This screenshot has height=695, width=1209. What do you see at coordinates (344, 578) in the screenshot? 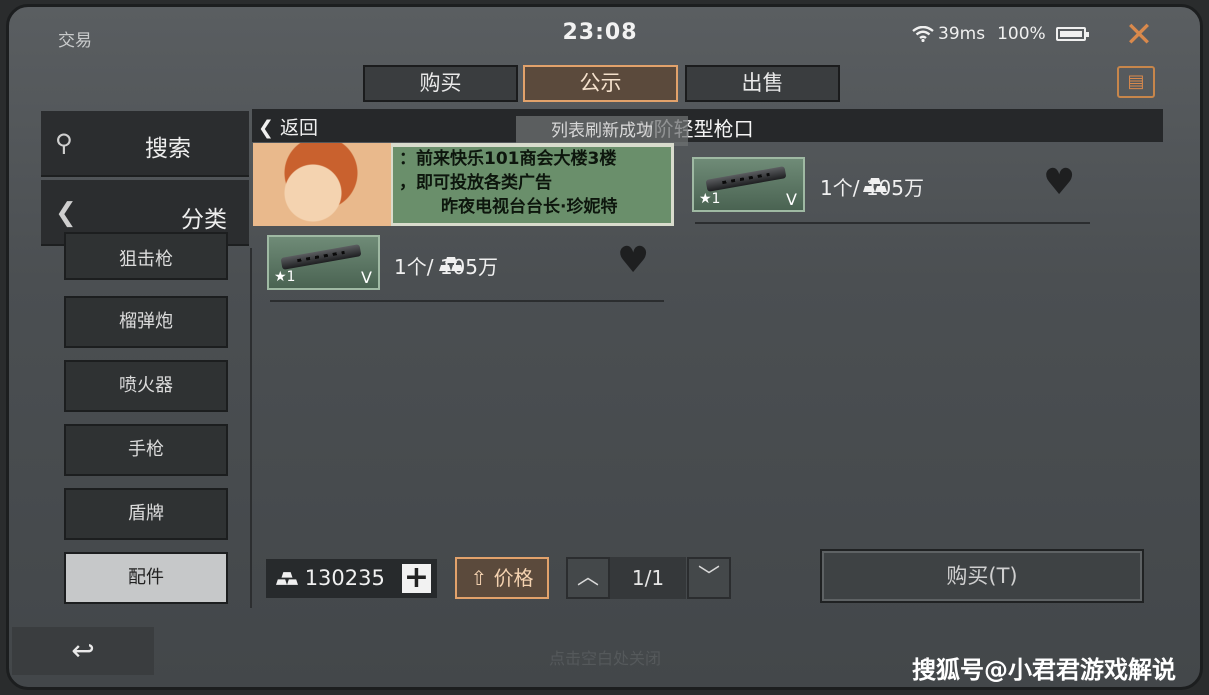
I see `currency-amount: 130235` at bounding box center [344, 578].